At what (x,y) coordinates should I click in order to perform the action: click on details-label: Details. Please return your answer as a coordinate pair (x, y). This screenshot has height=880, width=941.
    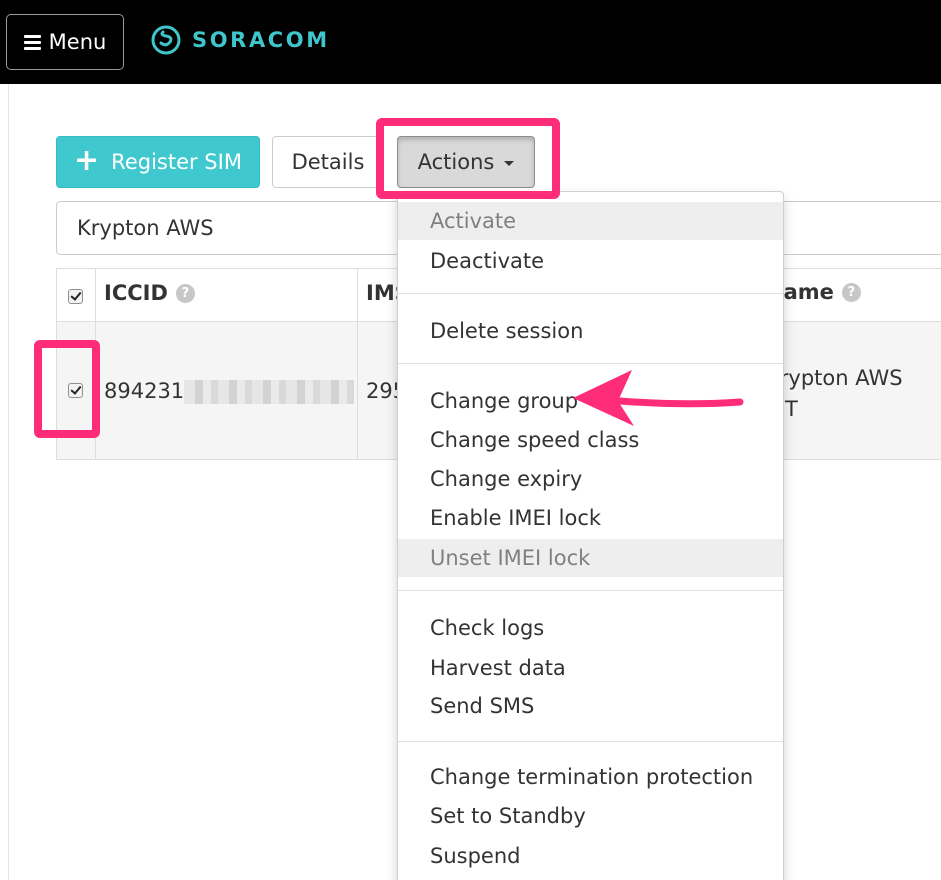
    Looking at the image, I should click on (328, 162).